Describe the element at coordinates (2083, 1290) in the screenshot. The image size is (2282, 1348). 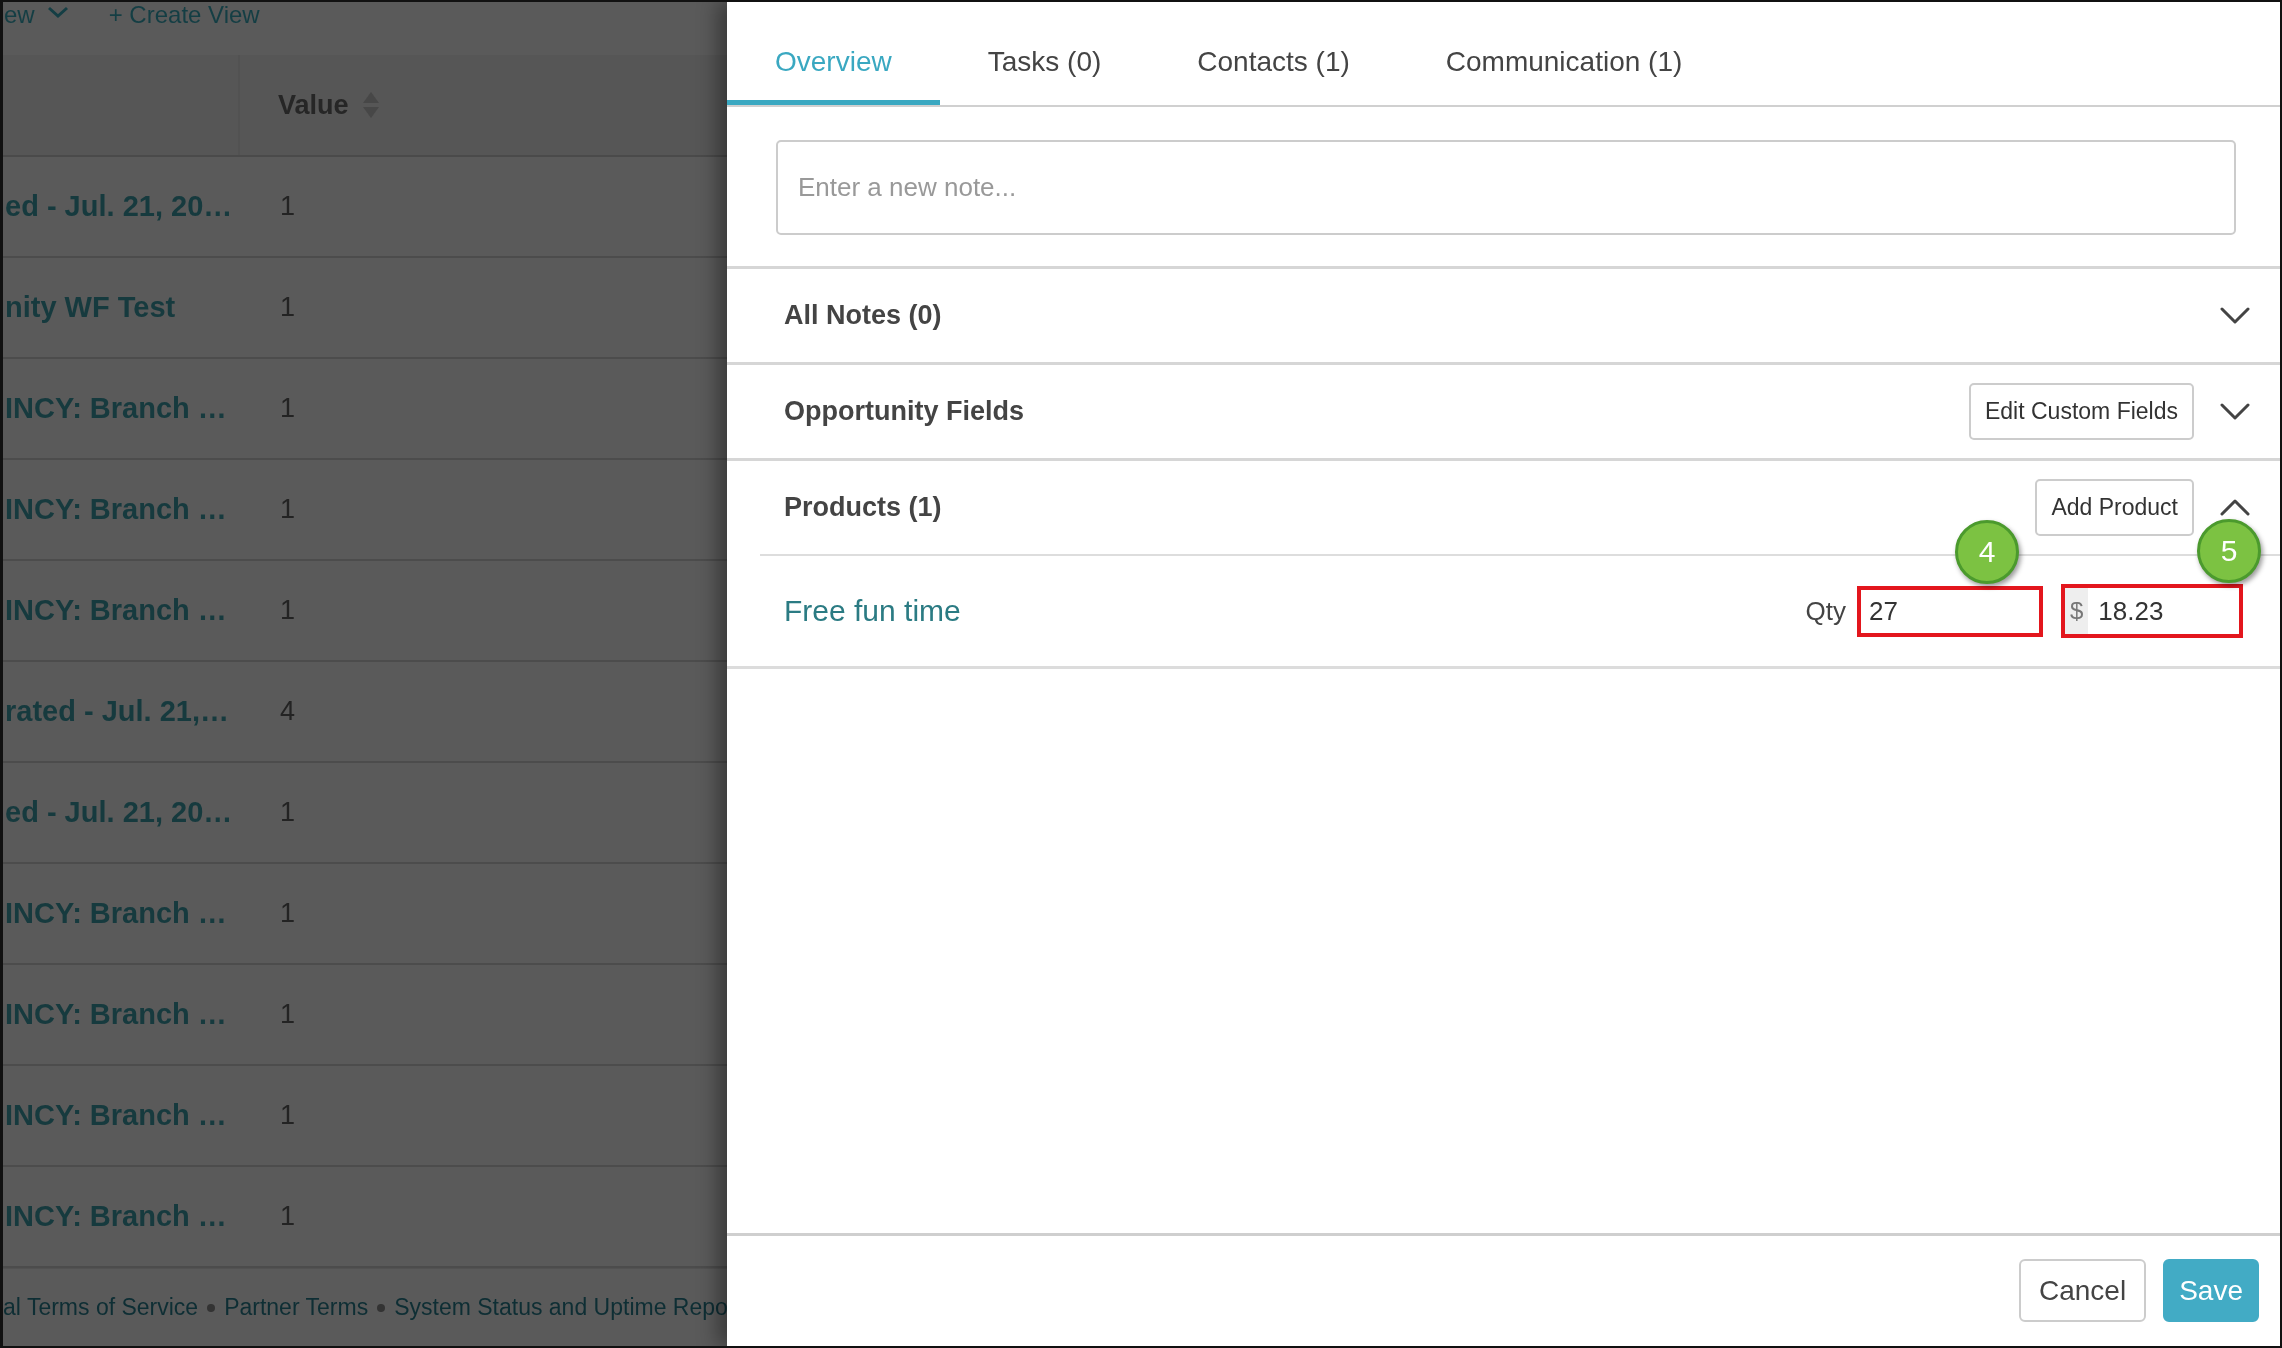
I see `cancel-button: Cancel` at that location.